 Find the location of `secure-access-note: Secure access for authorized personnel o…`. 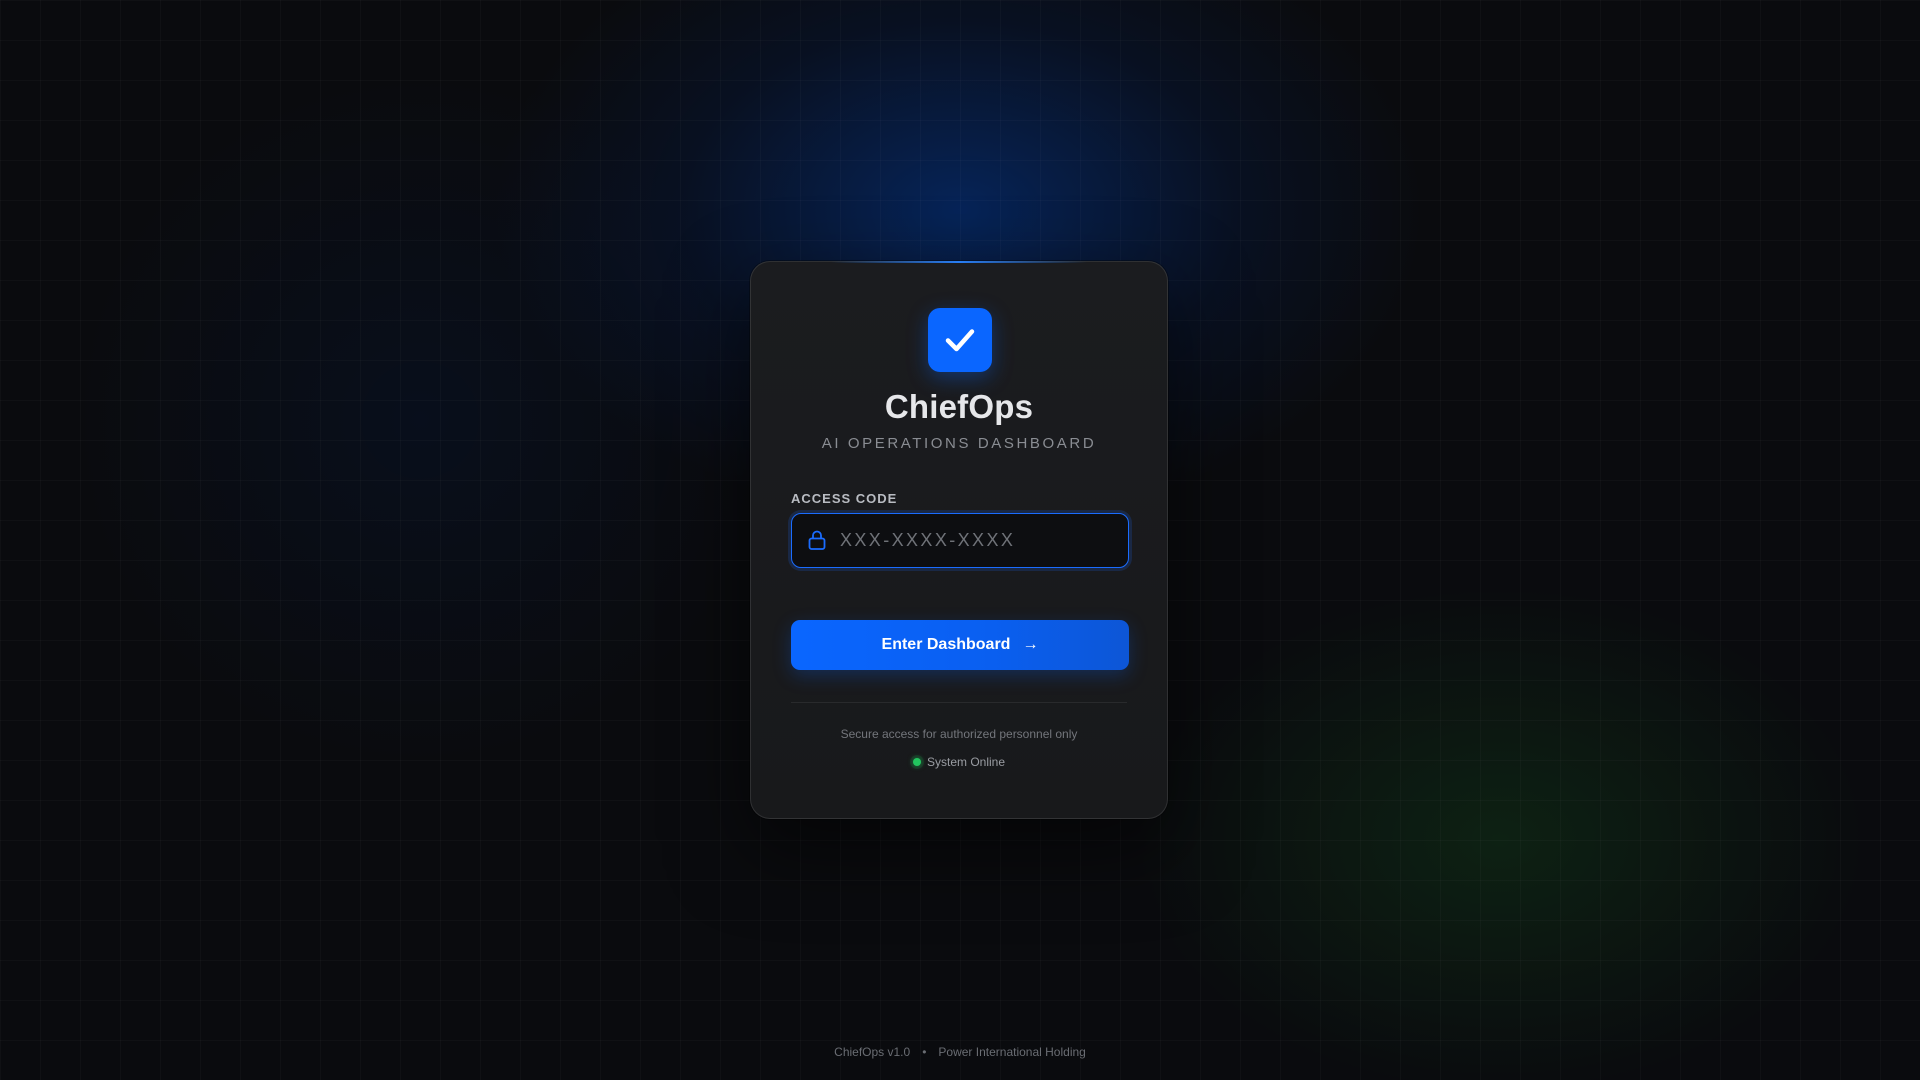

secure-access-note: Secure access for authorized personnel o… is located at coordinates (959, 734).